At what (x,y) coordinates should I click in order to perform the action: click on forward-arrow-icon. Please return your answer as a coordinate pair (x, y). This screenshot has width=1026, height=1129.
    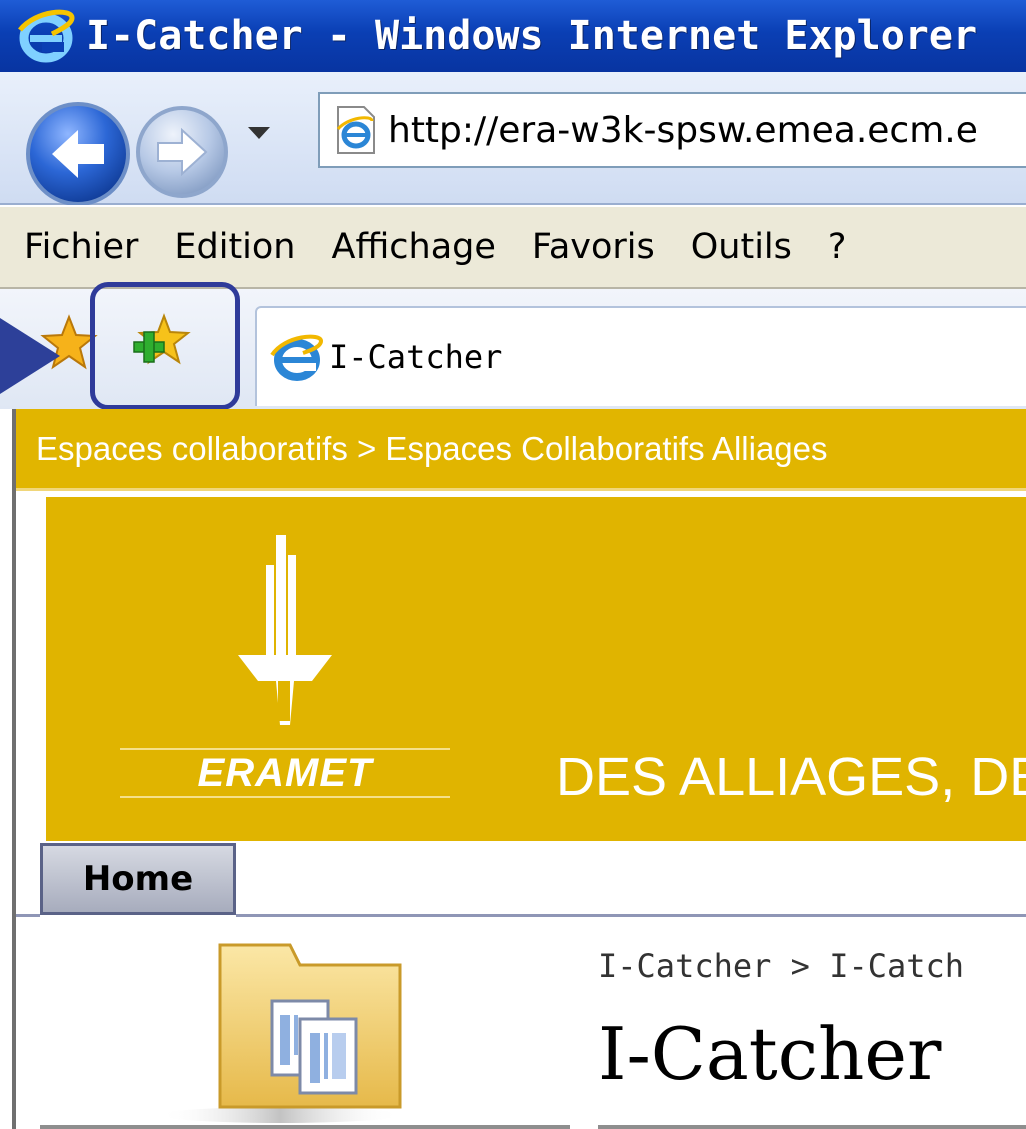
    Looking at the image, I should click on (182, 152).